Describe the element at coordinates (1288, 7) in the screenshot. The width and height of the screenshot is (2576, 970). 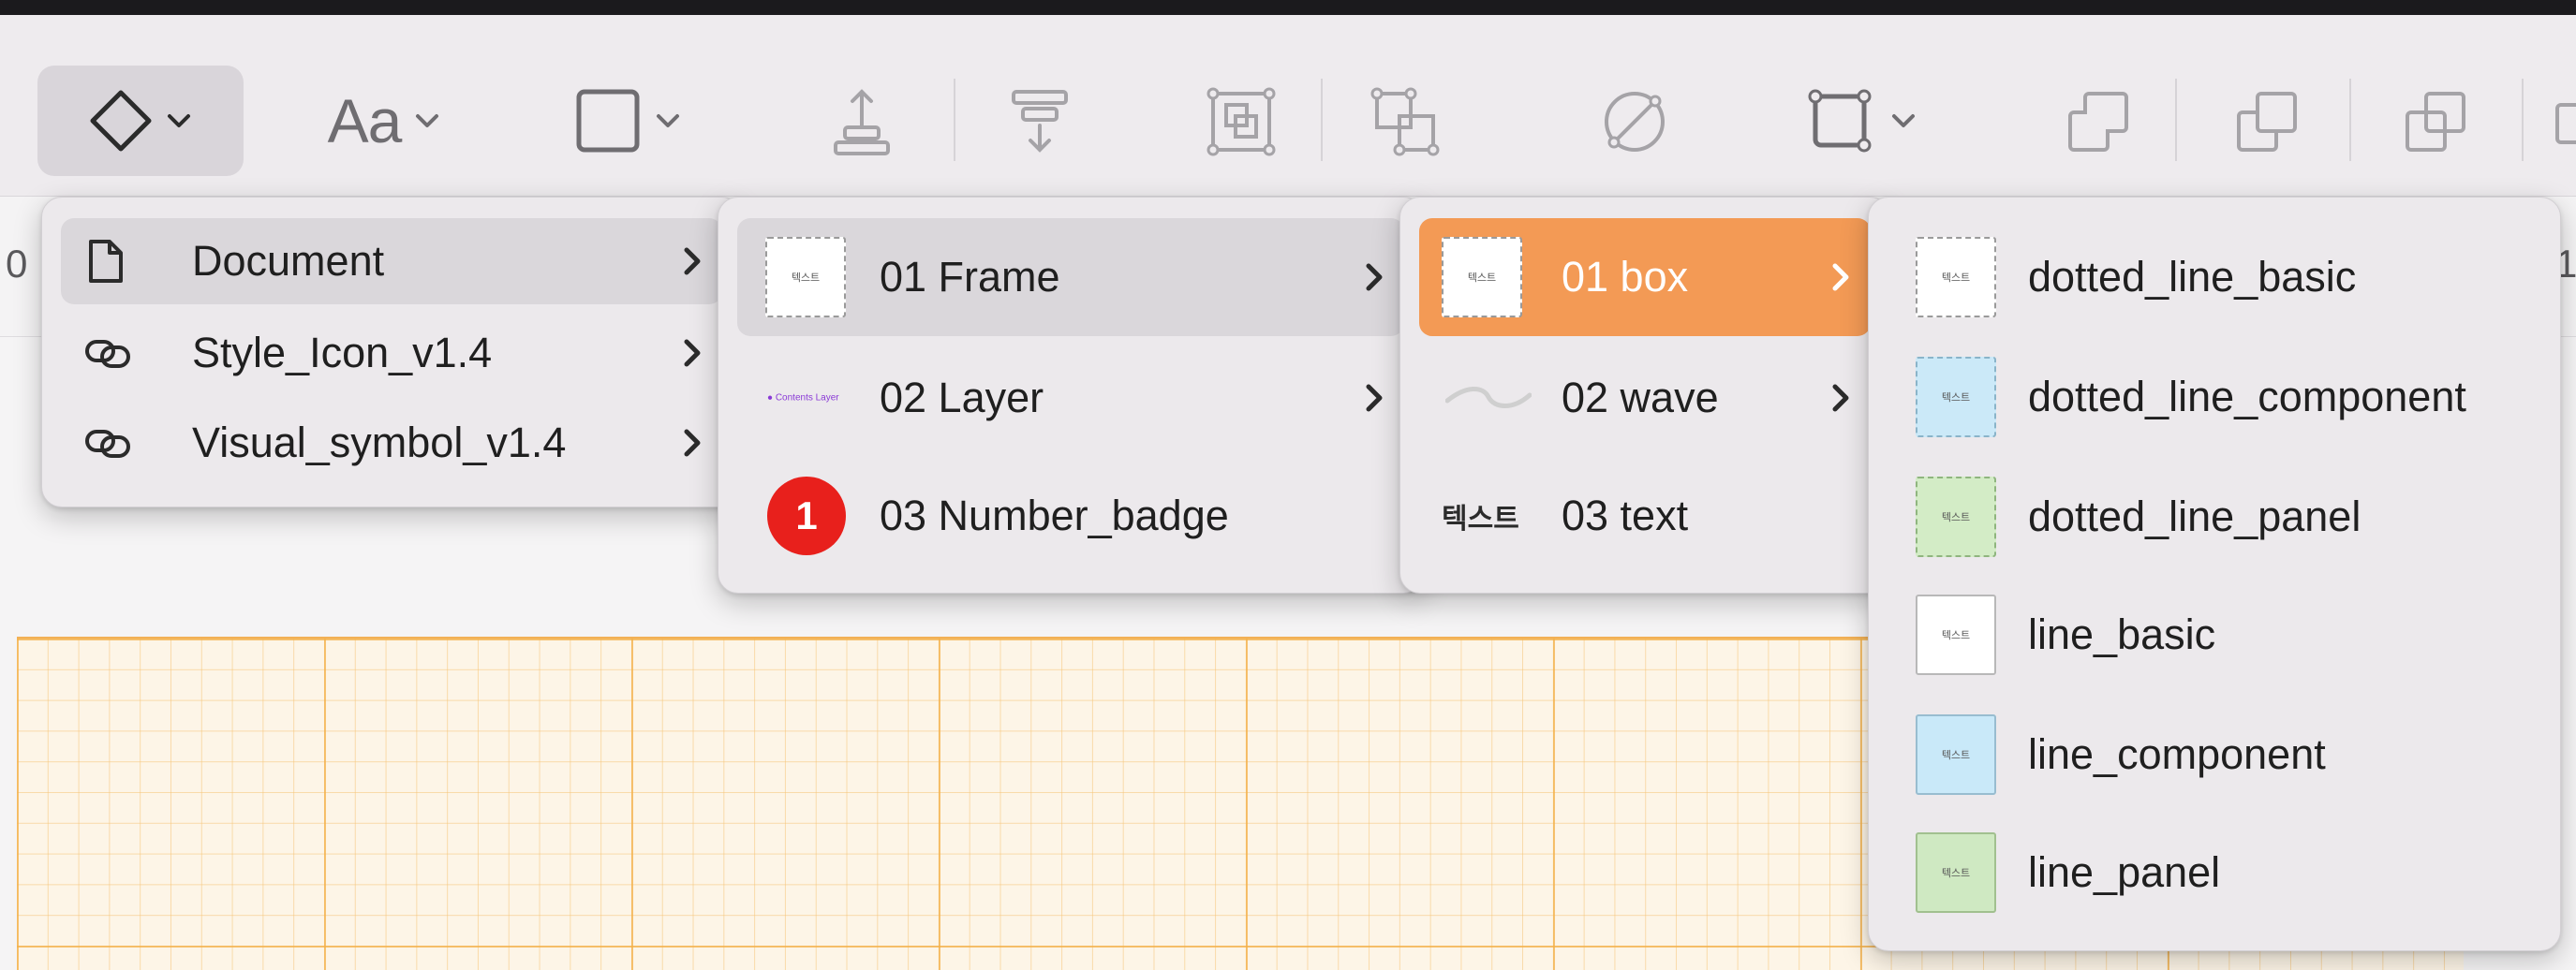
I see `window-top-strip` at that location.